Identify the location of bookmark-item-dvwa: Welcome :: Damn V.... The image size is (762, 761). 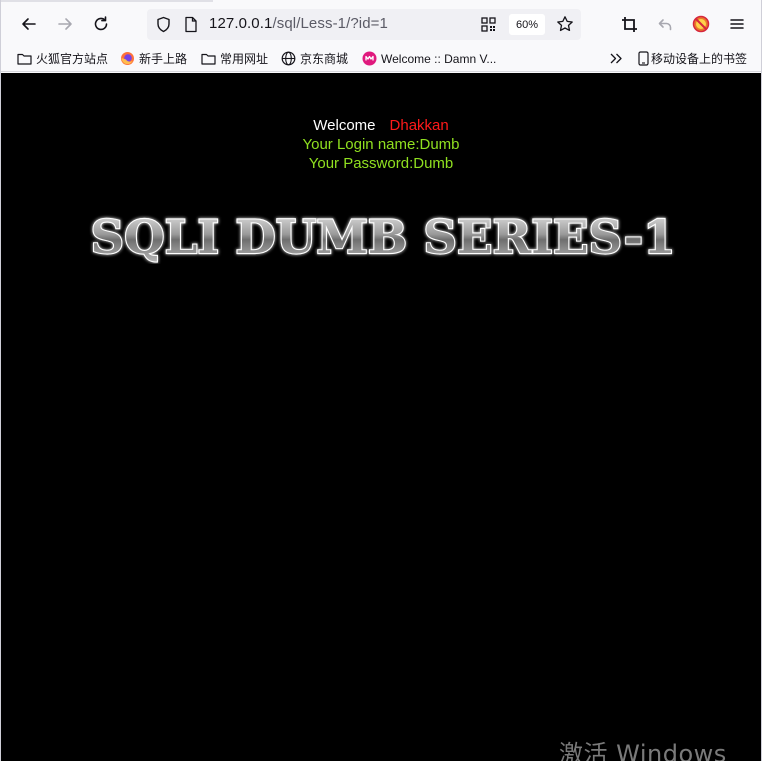
(429, 58).